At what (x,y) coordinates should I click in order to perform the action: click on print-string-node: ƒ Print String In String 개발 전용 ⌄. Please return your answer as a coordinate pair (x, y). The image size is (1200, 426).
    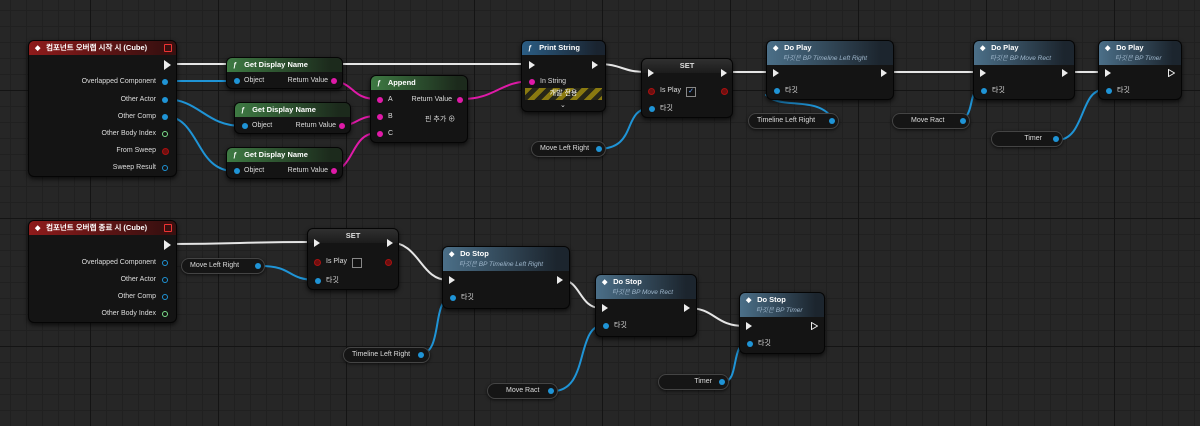
    Looking at the image, I should click on (563, 76).